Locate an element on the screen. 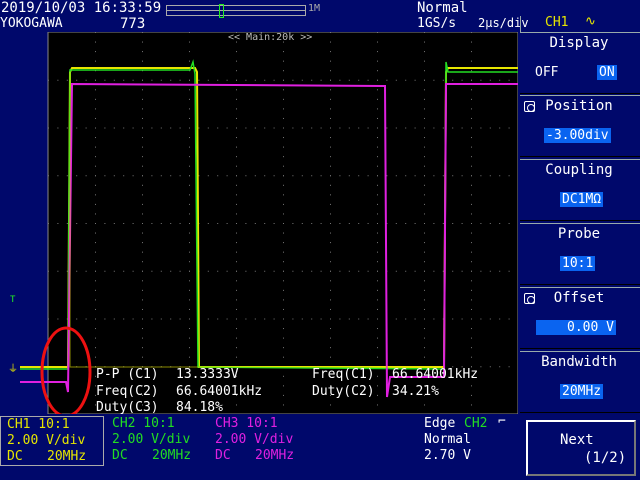 The width and height of the screenshot is (640, 480). rising-edge-icon: ⌐ is located at coordinates (502, 421).